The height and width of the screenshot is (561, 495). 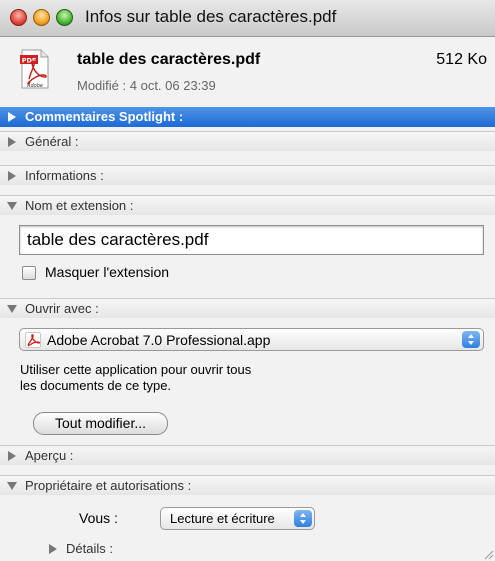 I want to click on you-label: Vous :, so click(x=98, y=518).